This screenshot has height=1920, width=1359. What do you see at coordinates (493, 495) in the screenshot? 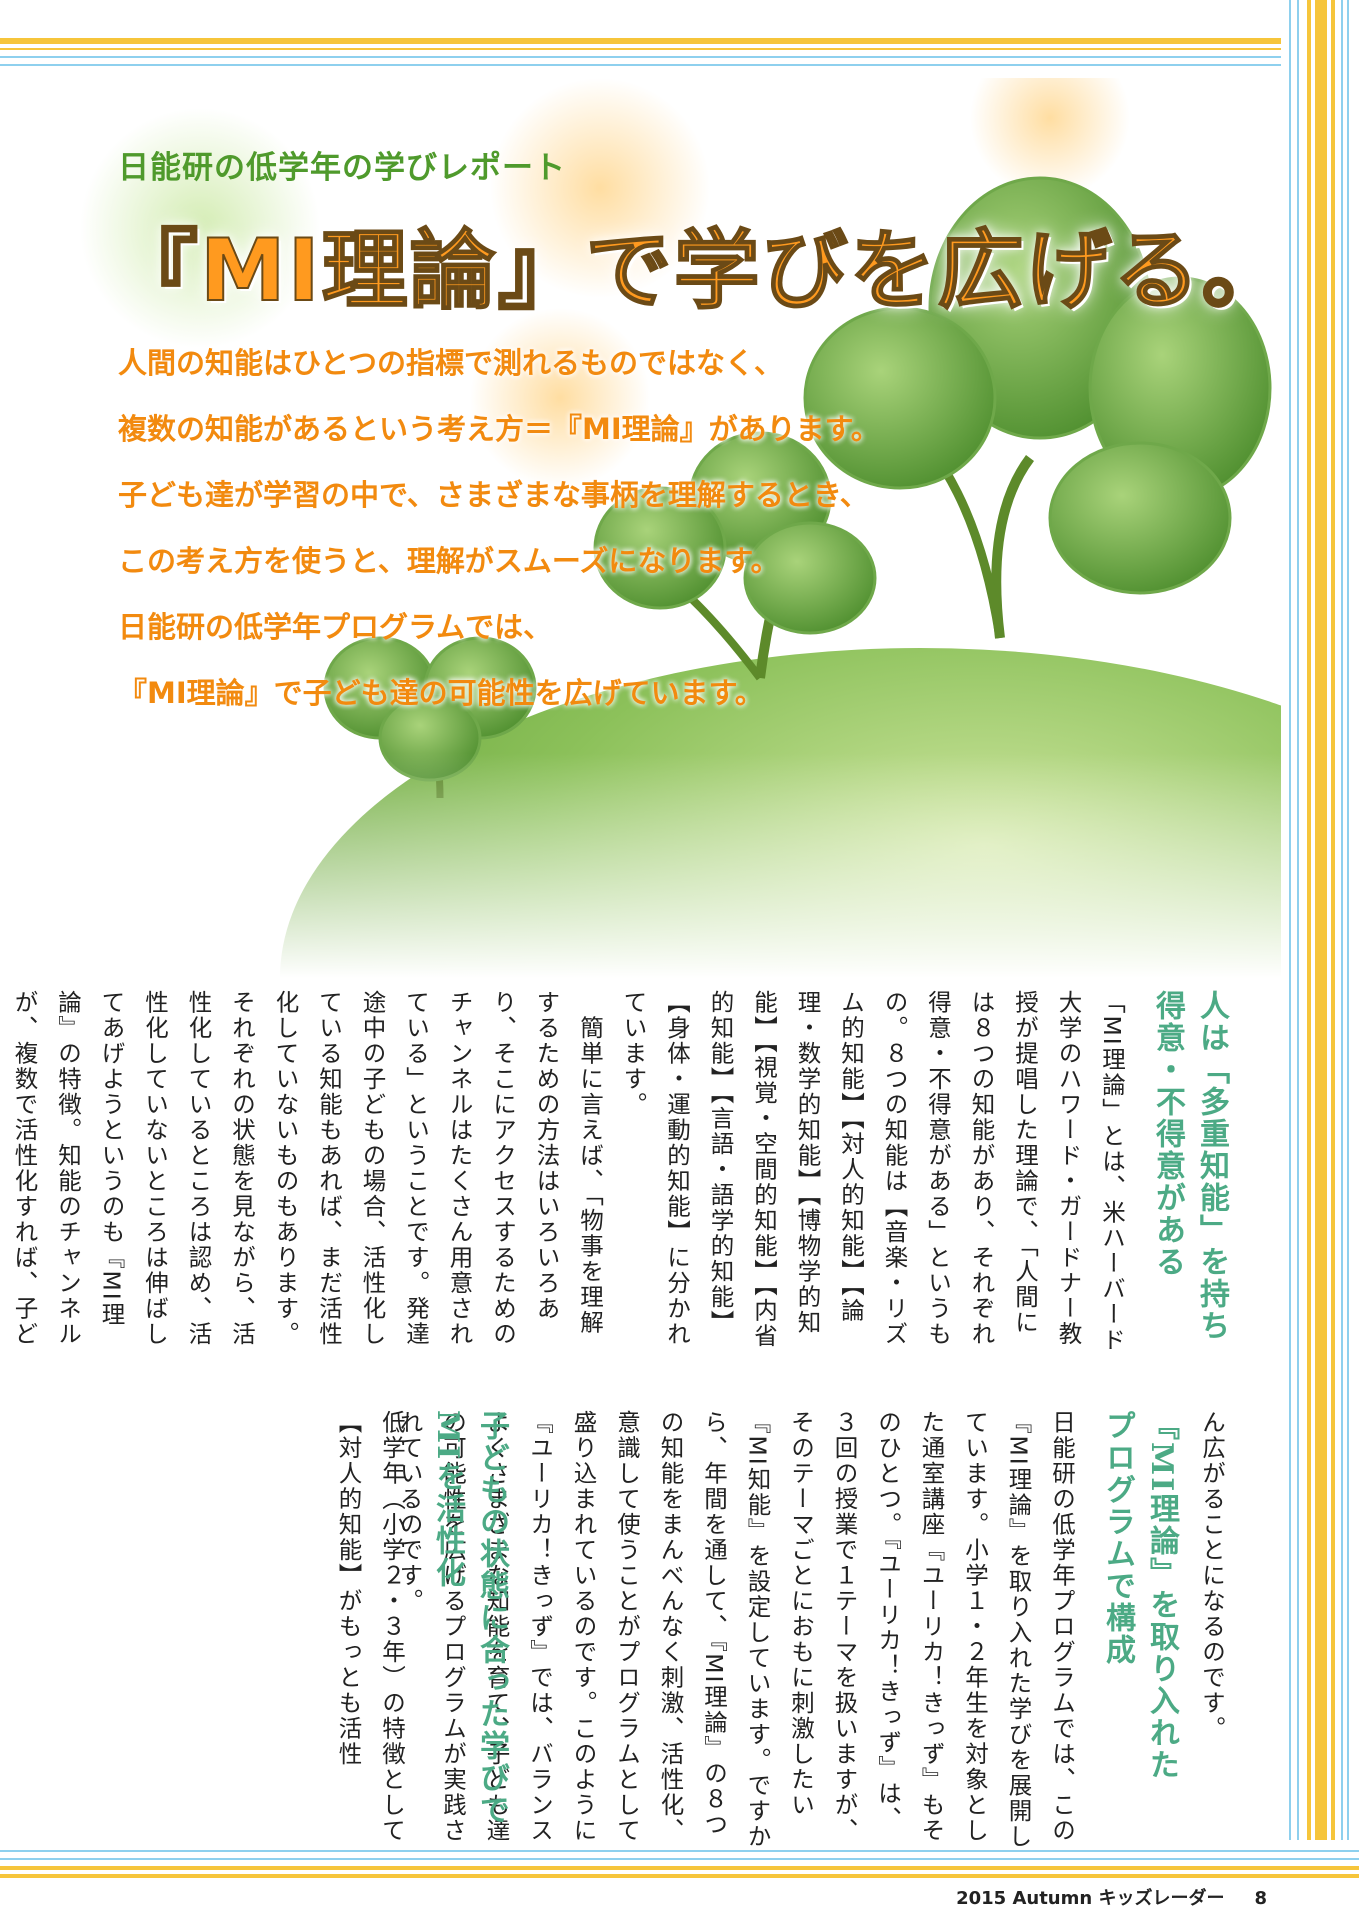
I see `intro-line: 子ども達が学習の中で、さまざまな事柄を理解するとき、` at bounding box center [493, 495].